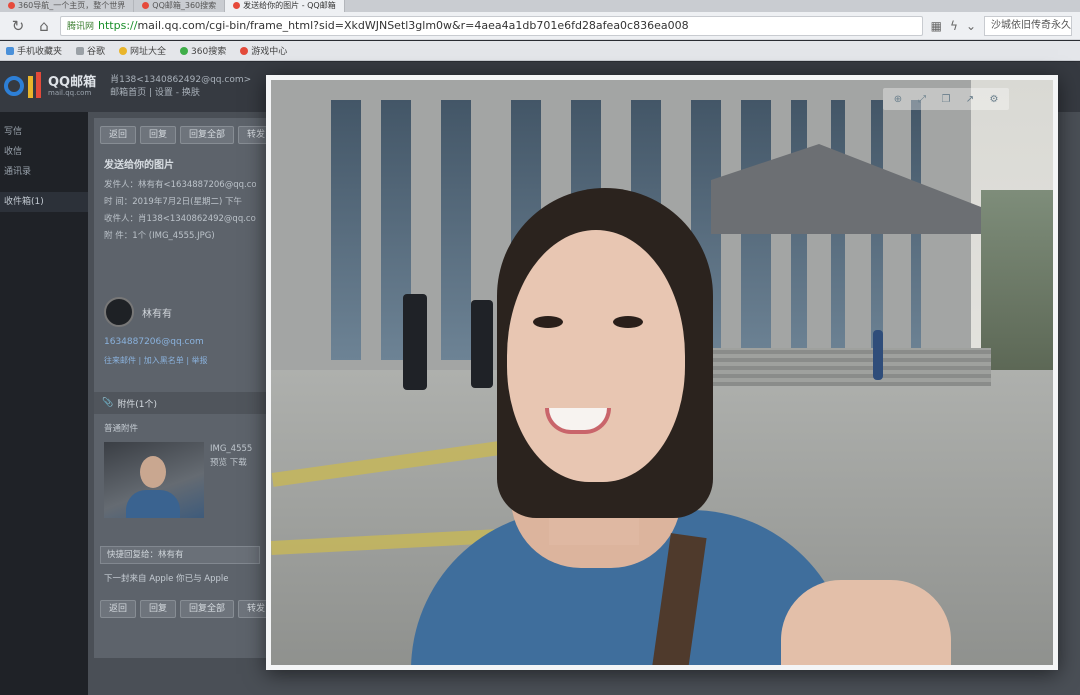 The height and width of the screenshot is (695, 1080). What do you see at coordinates (72, 5) in the screenshot?
I see `tab-label: 360导航_一个主页，整个世界` at bounding box center [72, 5].